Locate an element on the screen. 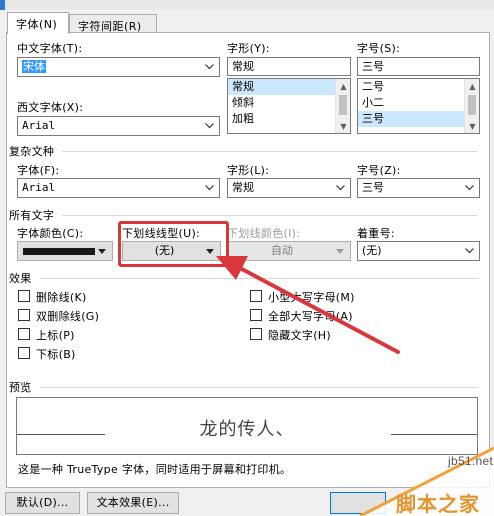 Image resolution: width=494 pixels, height=516 pixels. watermark-brand: 脚本之家 is located at coordinates (438, 504).